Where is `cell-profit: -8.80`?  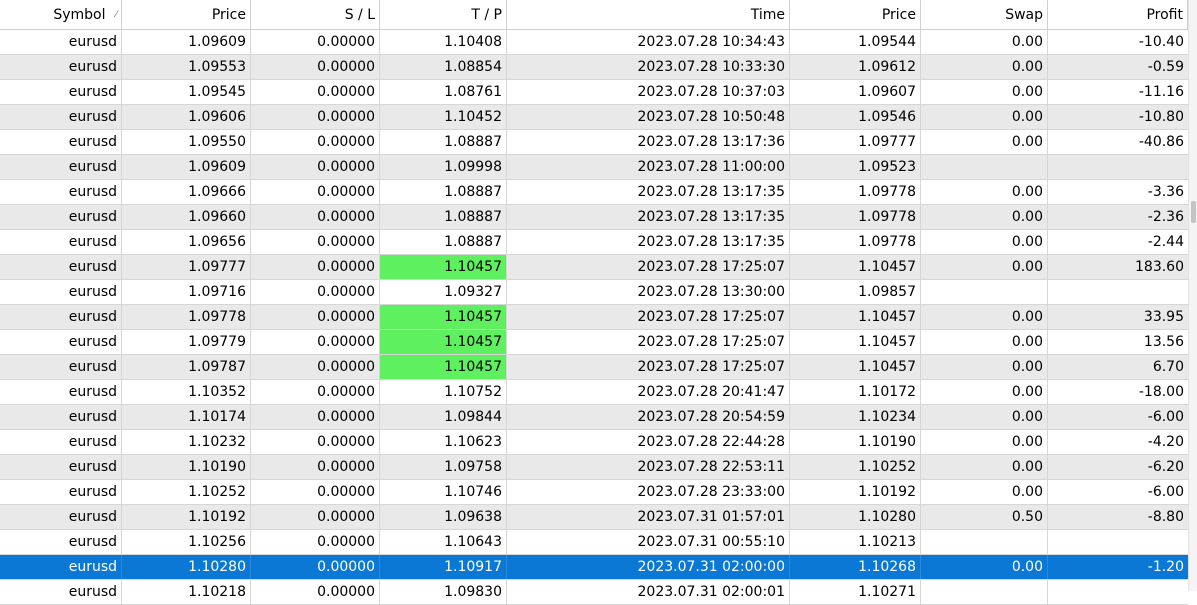 cell-profit: -8.80 is located at coordinates (1165, 517).